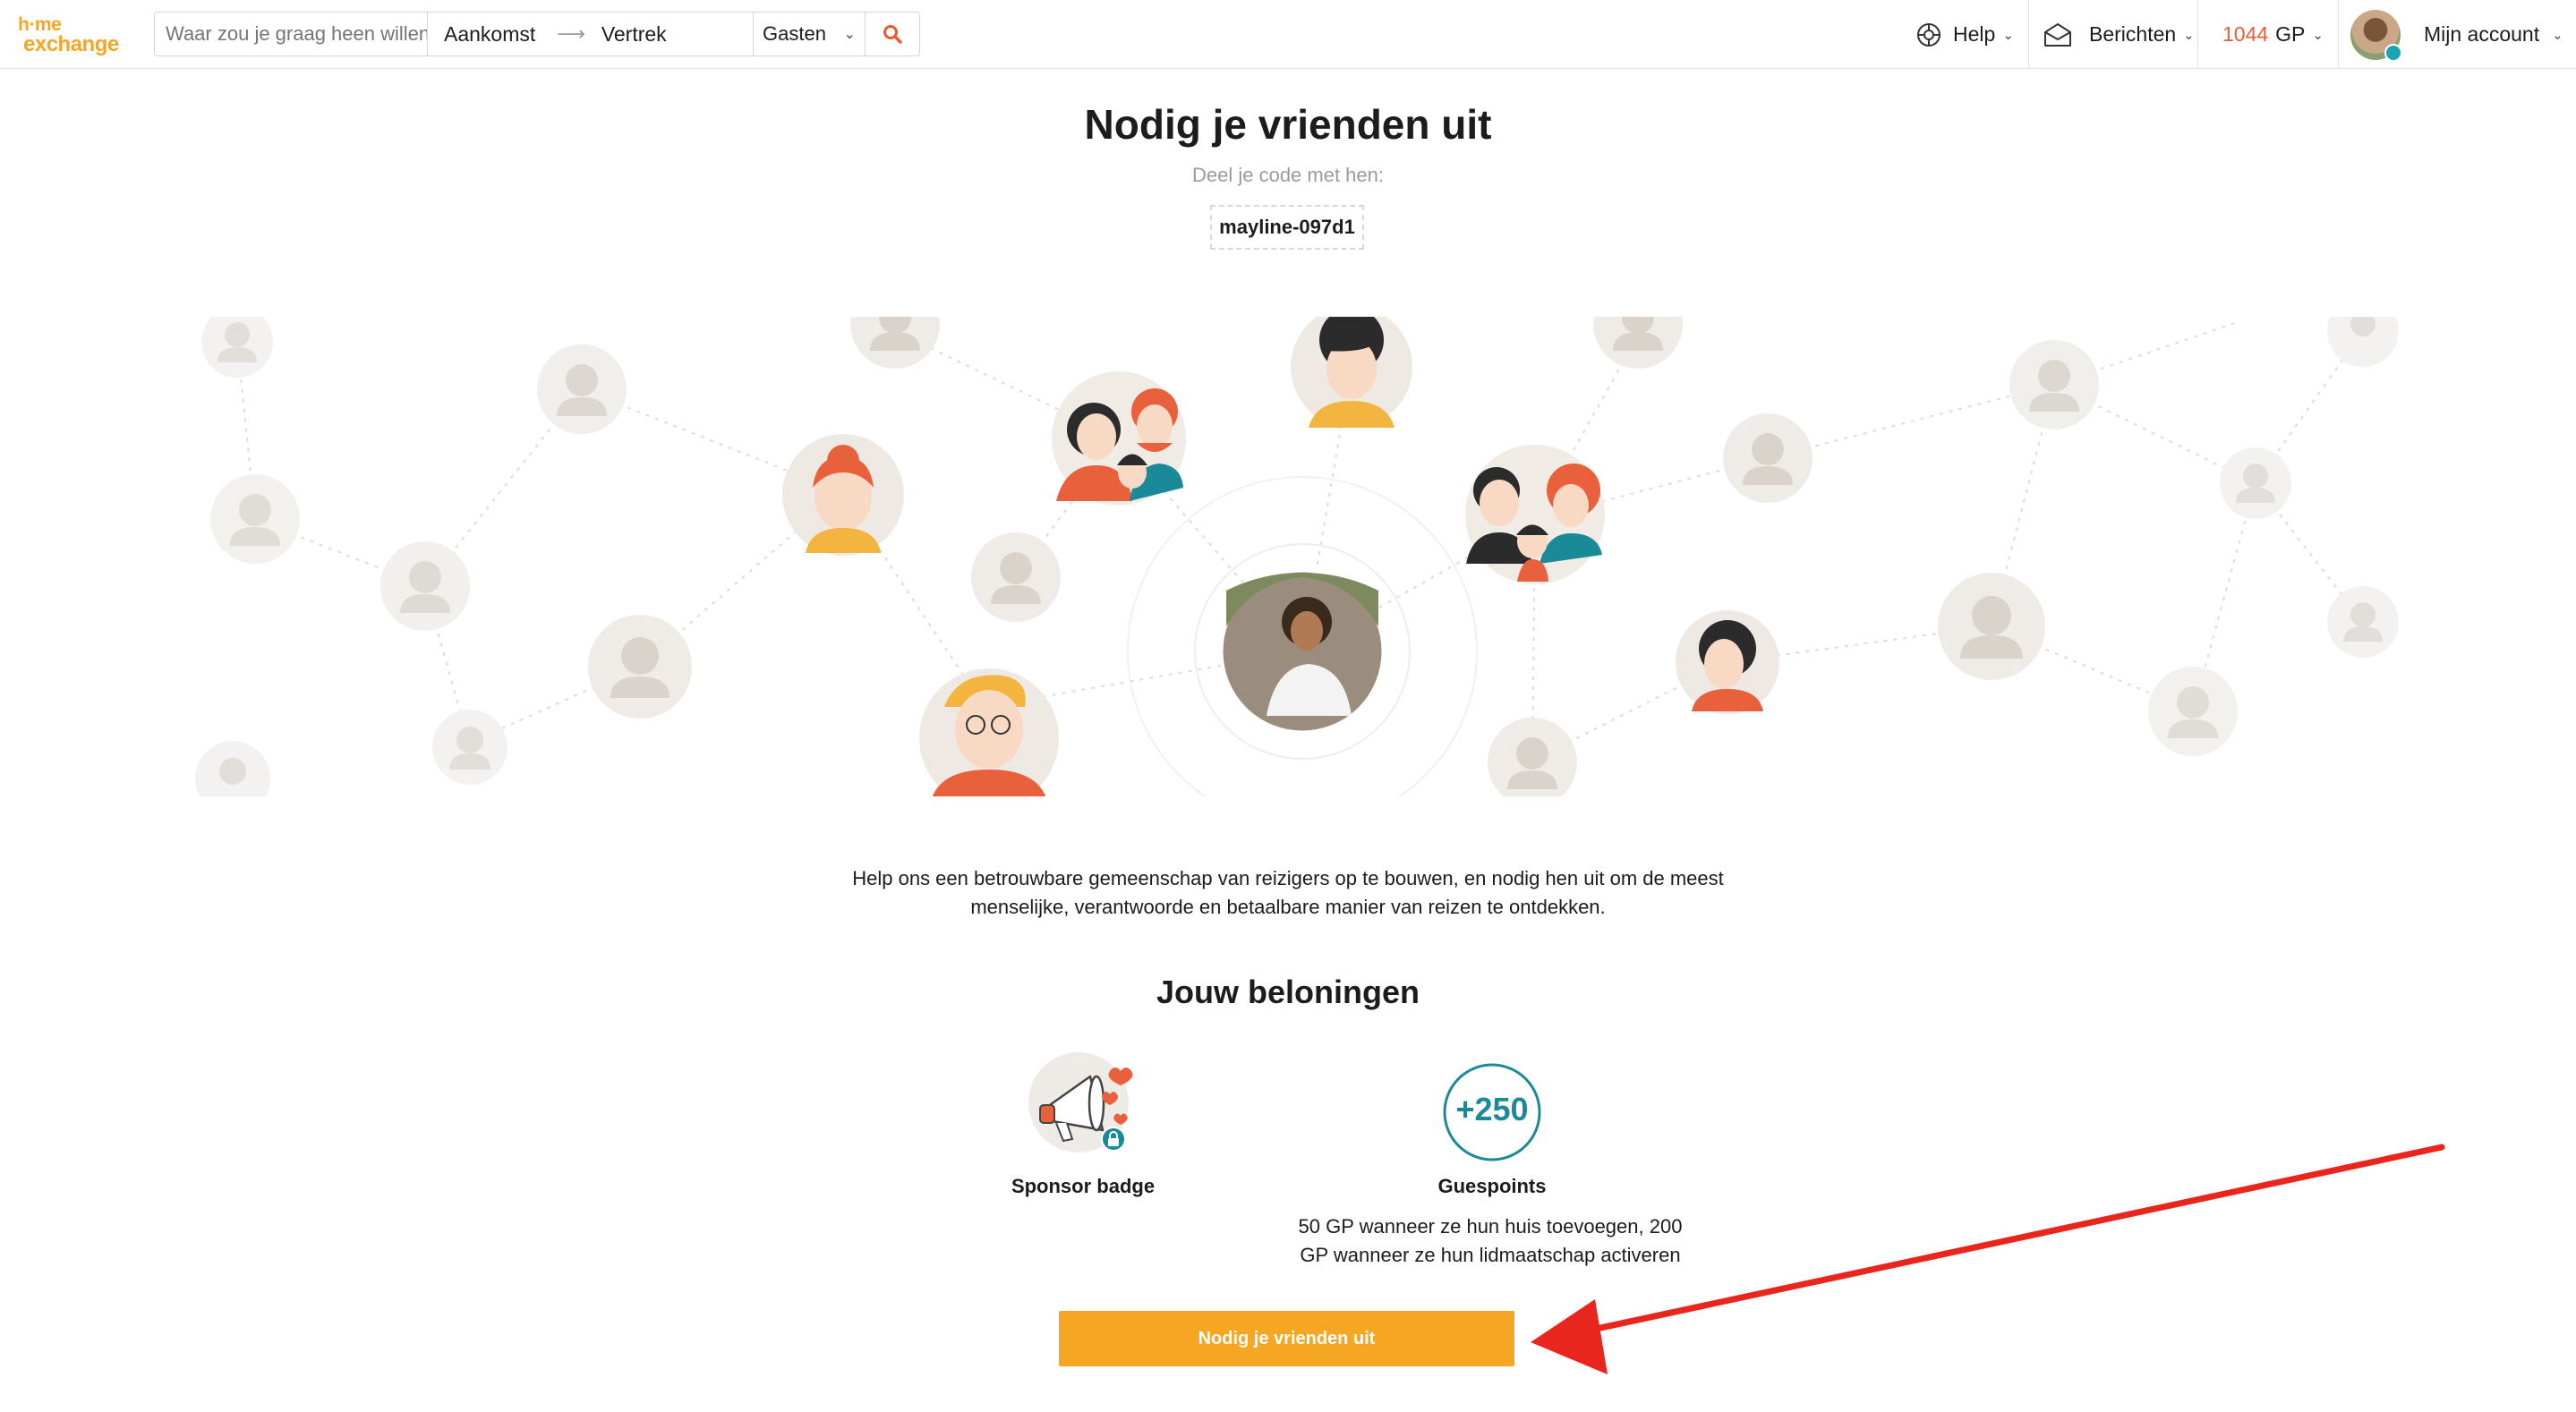 This screenshot has width=2576, height=1412. I want to click on destination-field-wrapper, so click(291, 34).